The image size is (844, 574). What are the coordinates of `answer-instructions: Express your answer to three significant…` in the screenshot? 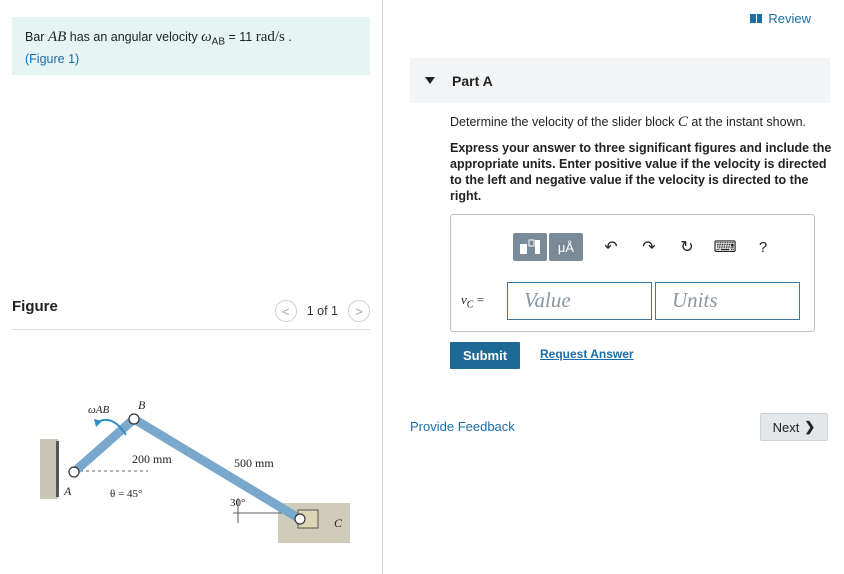 It's located at (641, 172).